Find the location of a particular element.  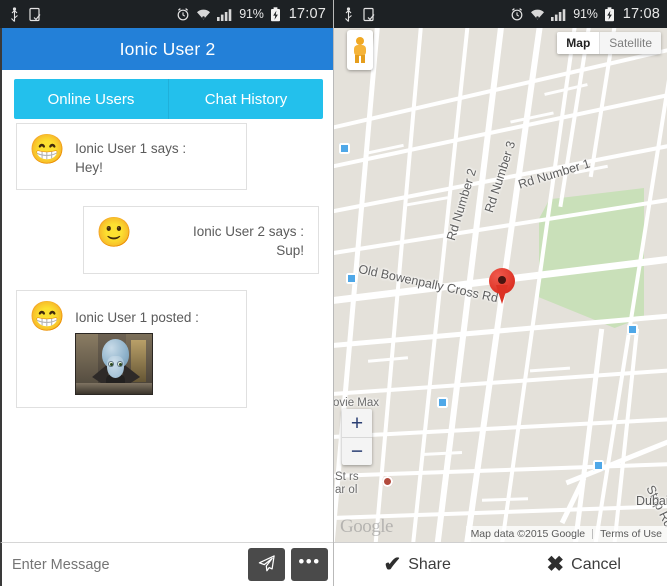

map-label: ar ol is located at coordinates (346, 490).